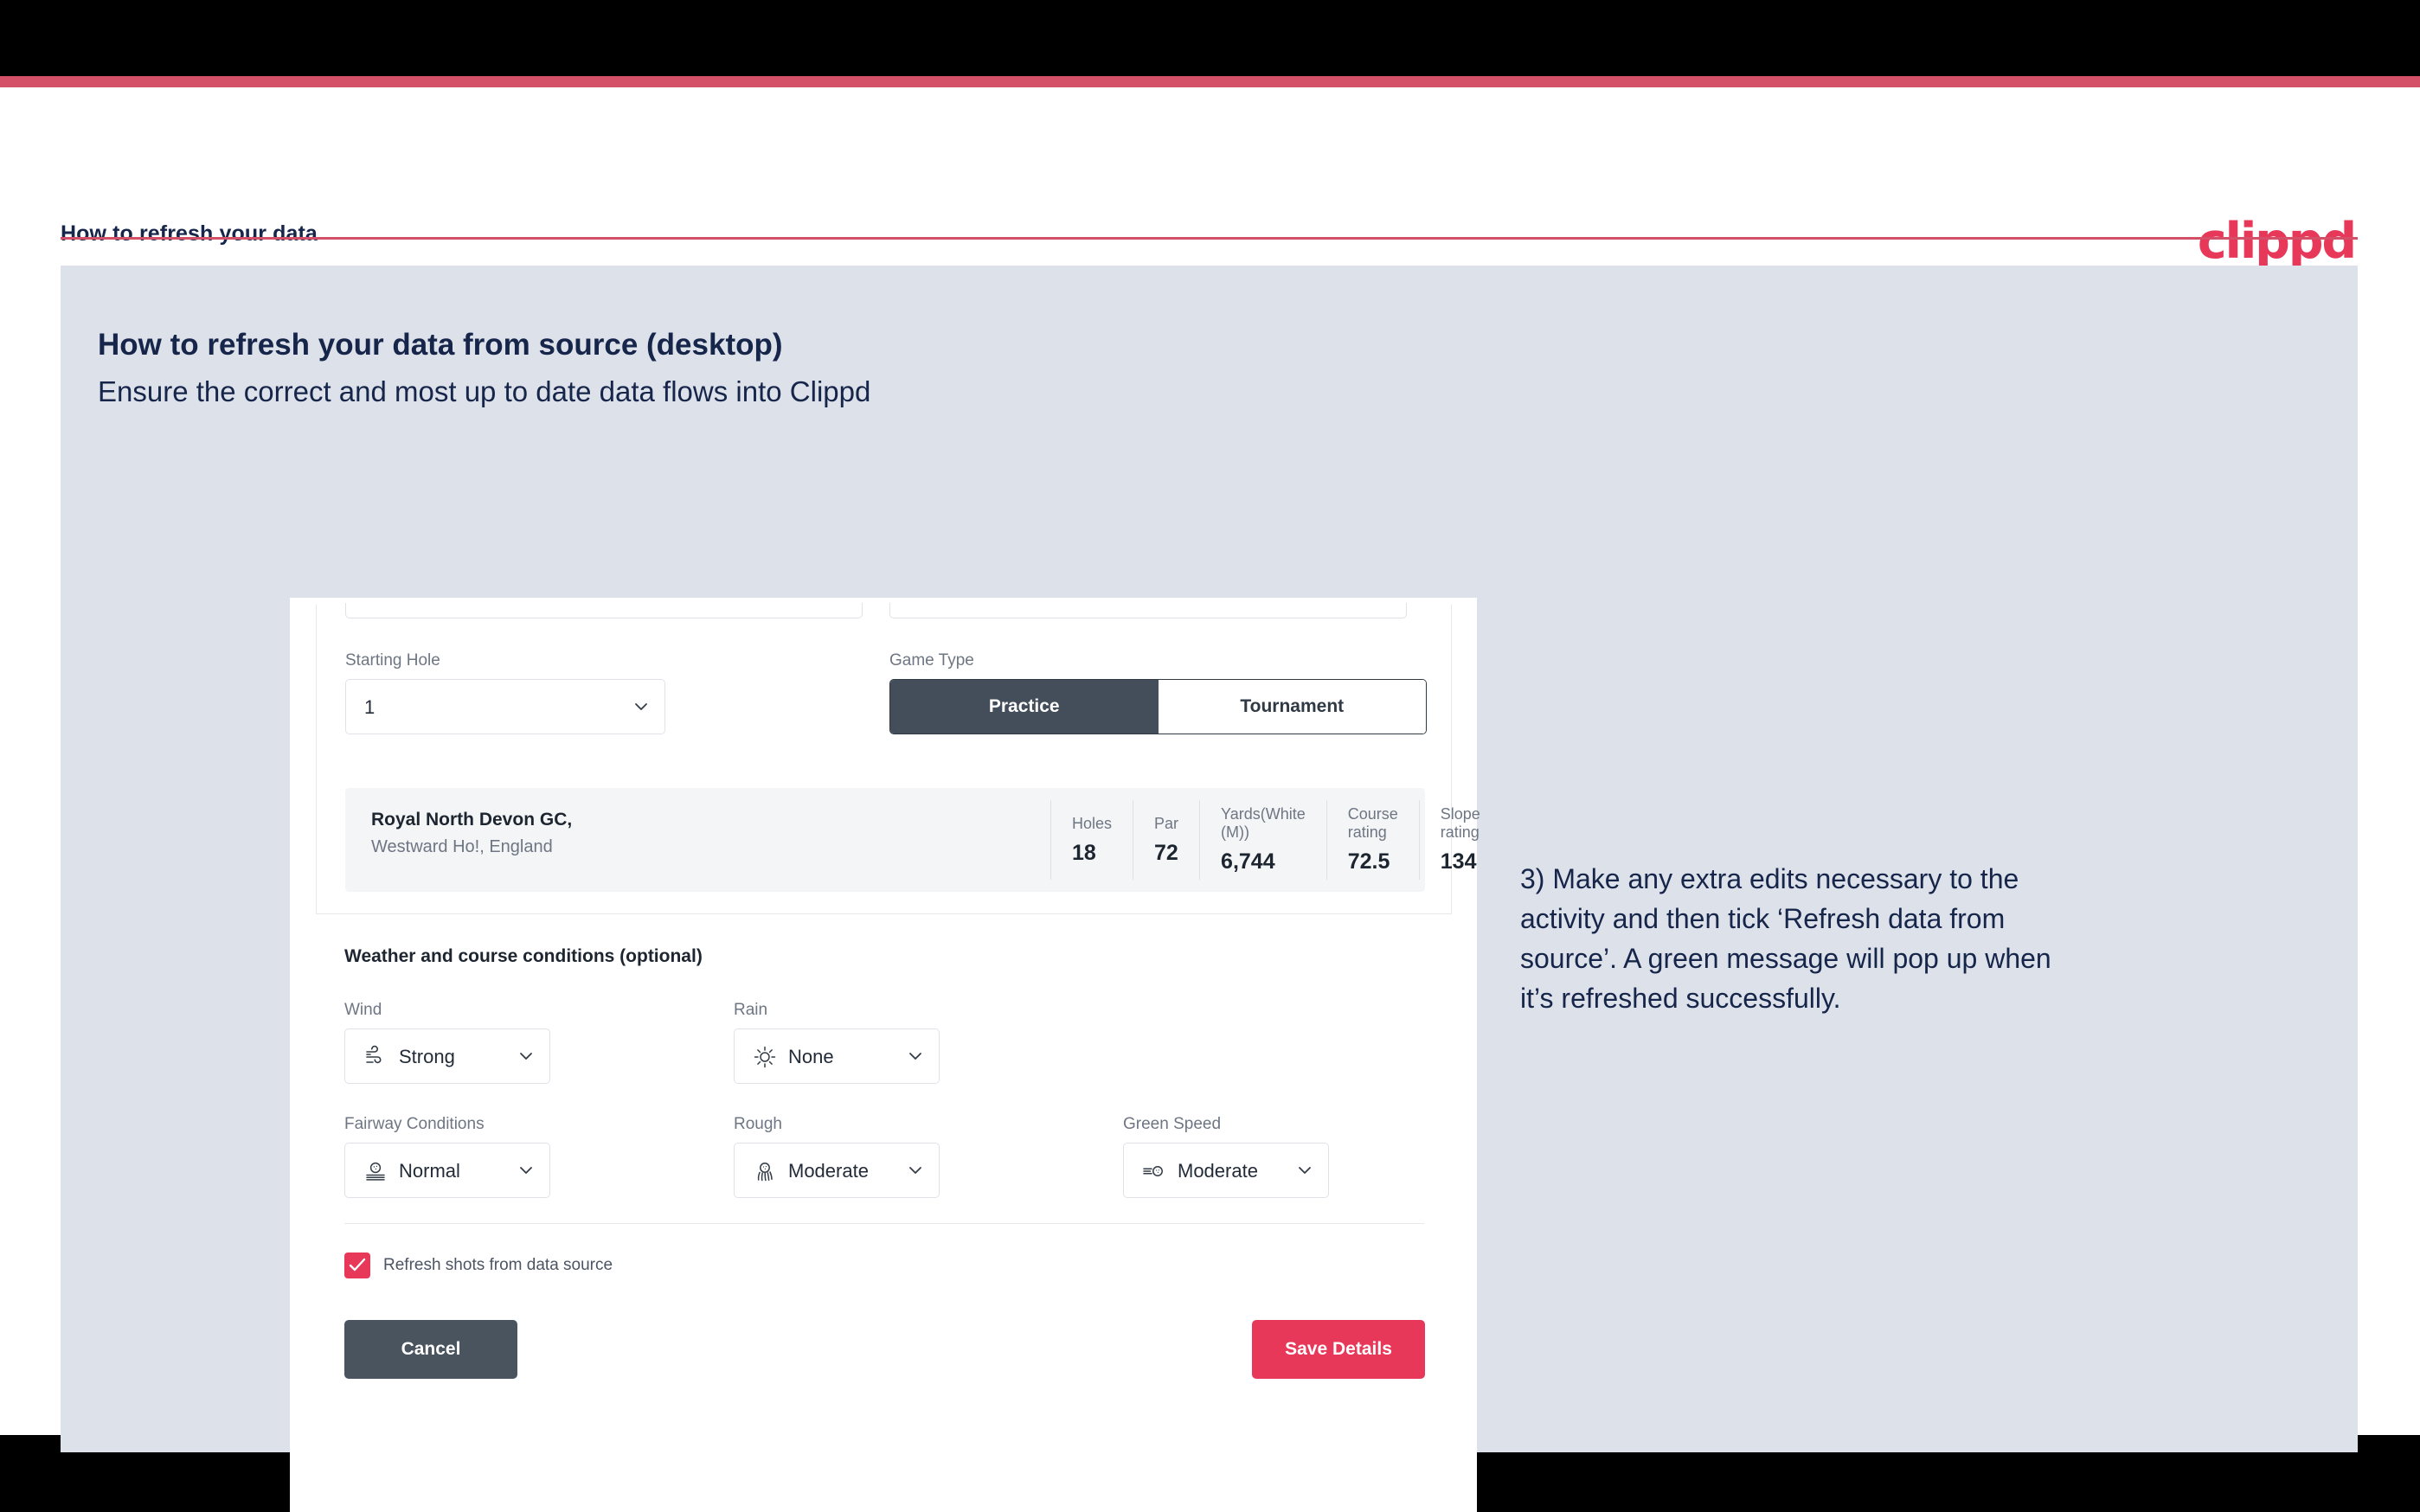 This screenshot has width=2420, height=1512. What do you see at coordinates (1166, 823) in the screenshot?
I see `stat-key: Par` at bounding box center [1166, 823].